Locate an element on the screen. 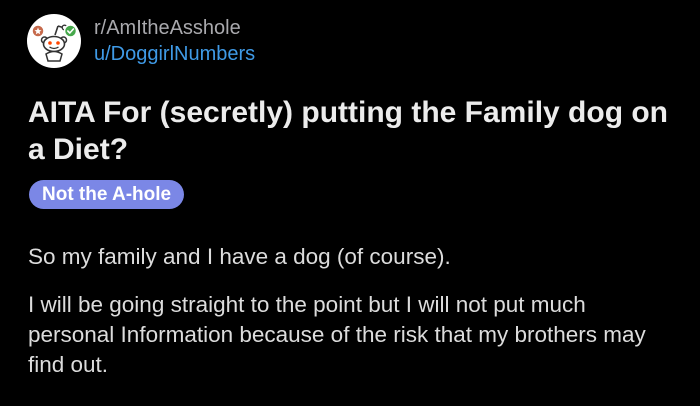 Image resolution: width=700 pixels, height=406 pixels. author-link: u/DoggirlNumbers is located at coordinates (174, 54).